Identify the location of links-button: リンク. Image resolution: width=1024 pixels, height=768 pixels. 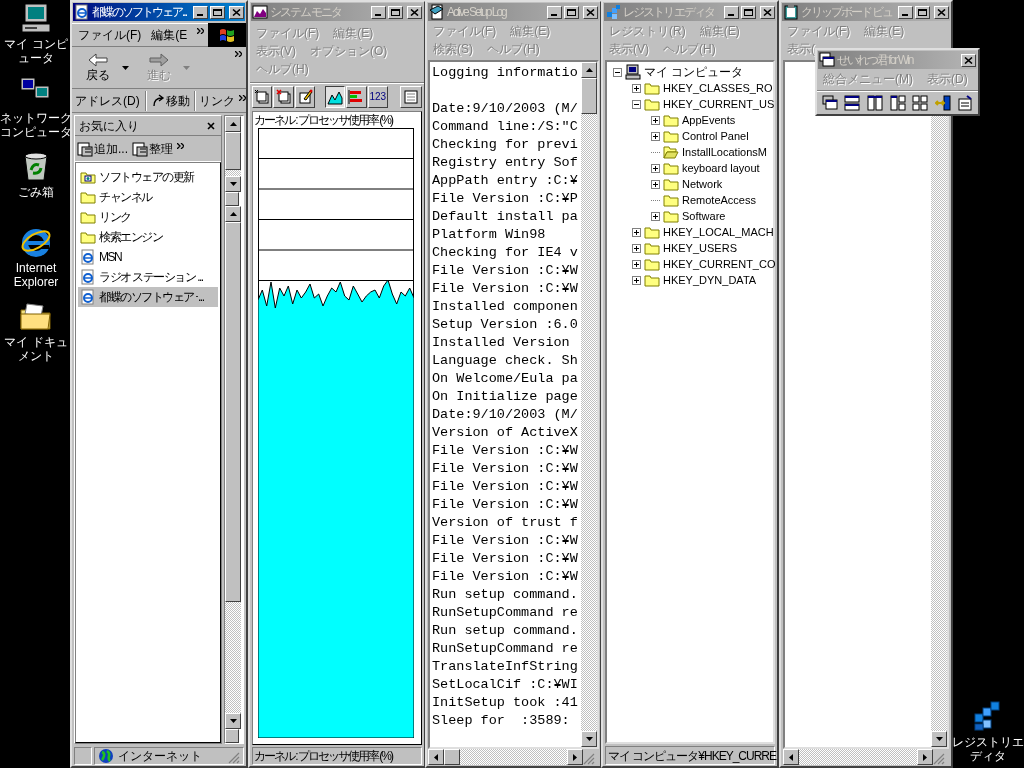
(222, 100).